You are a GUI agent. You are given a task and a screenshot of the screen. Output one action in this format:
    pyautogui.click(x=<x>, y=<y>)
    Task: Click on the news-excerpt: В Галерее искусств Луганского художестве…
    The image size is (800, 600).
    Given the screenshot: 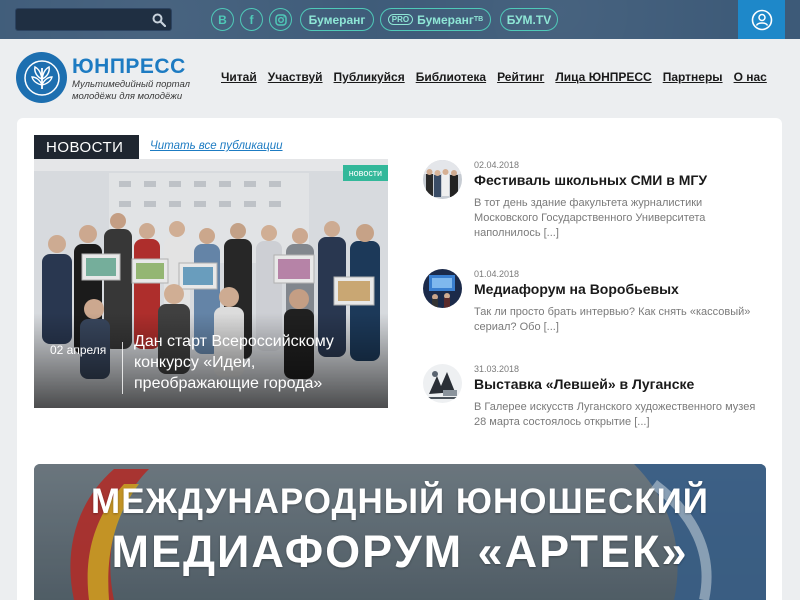 What is the action you would take?
    pyautogui.click(x=615, y=414)
    